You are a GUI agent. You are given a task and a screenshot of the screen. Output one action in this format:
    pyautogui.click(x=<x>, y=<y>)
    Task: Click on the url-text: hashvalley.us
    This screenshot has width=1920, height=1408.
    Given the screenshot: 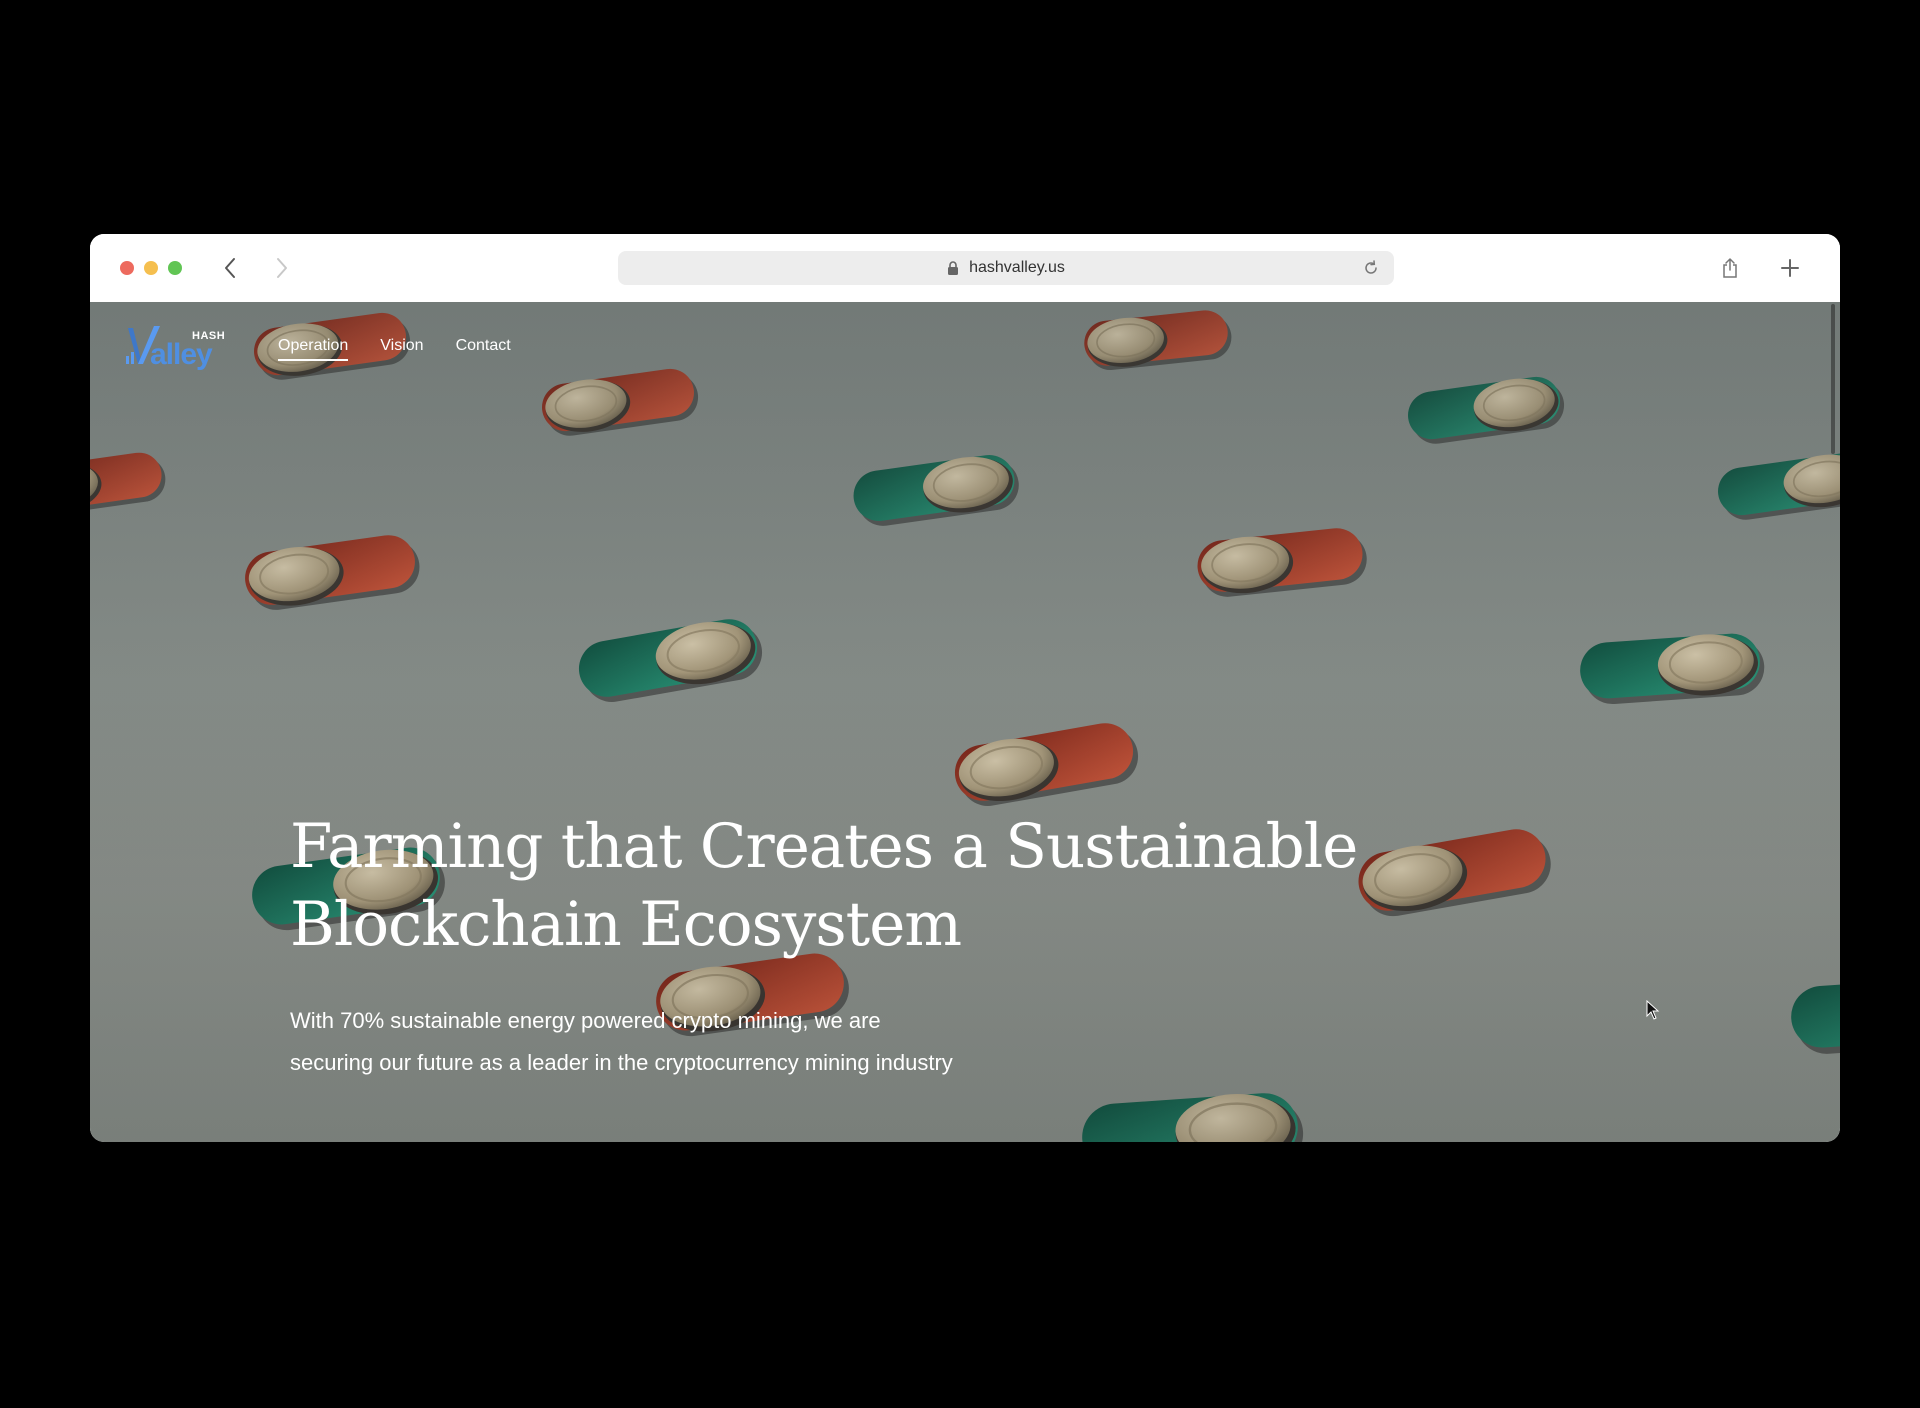 What is the action you would take?
    pyautogui.click(x=1017, y=267)
    